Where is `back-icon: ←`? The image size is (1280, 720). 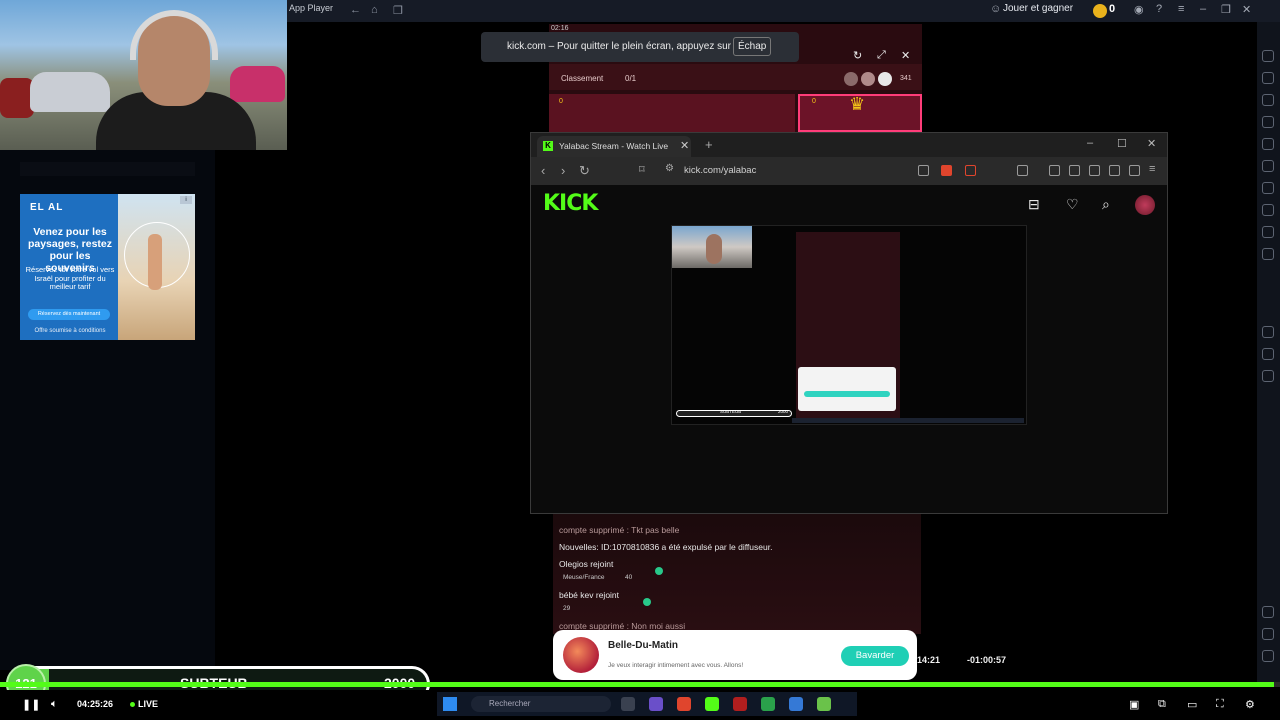 back-icon: ← is located at coordinates (355, 10).